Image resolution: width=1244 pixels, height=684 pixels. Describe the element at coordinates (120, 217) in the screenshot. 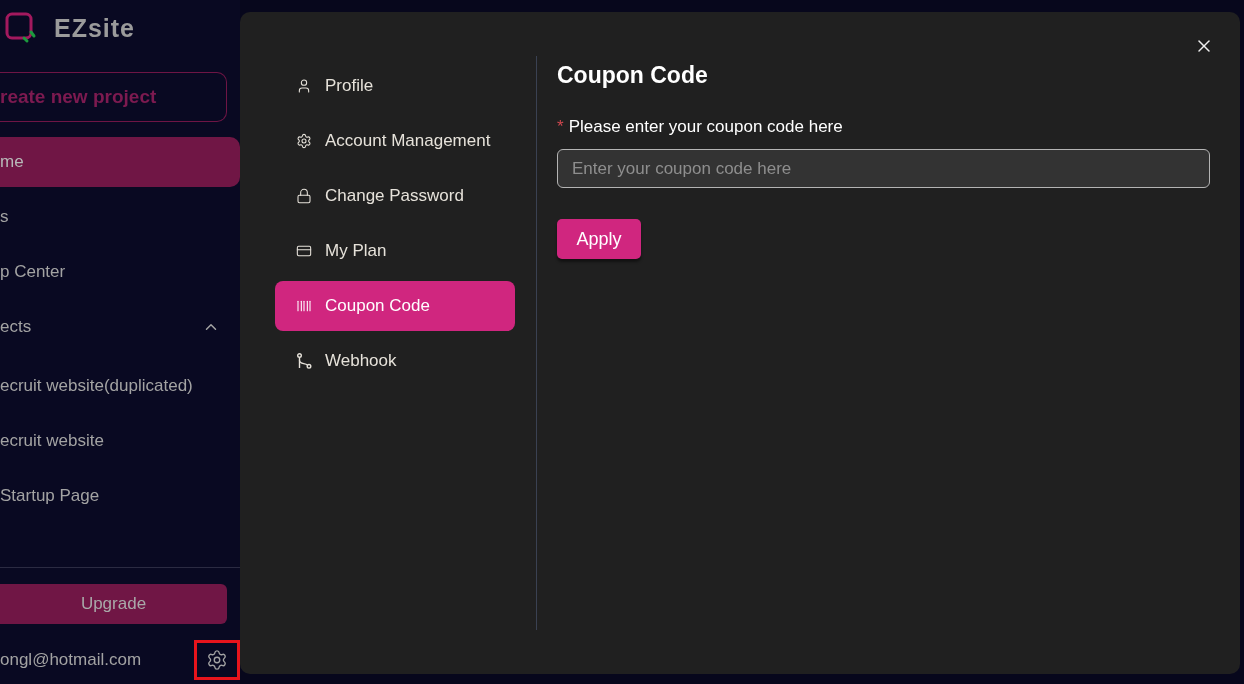

I see `sidebar-item: s` at that location.